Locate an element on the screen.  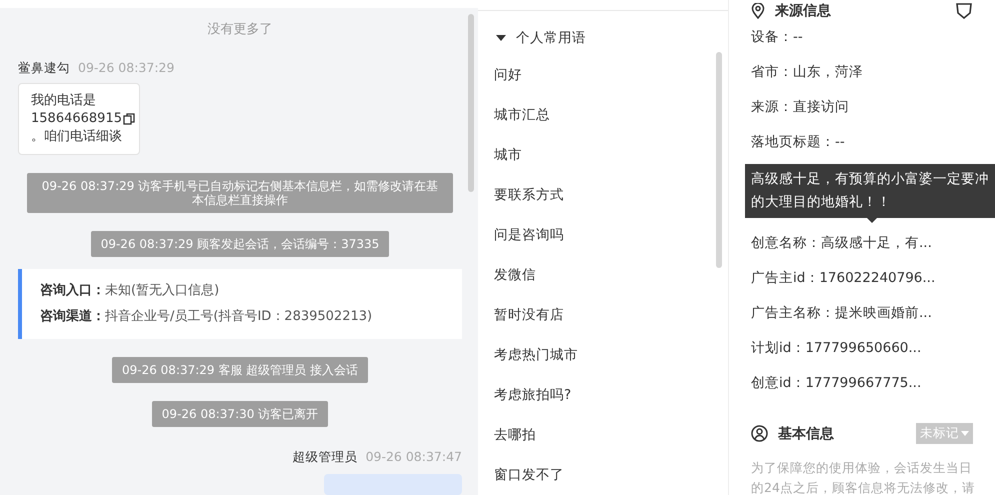
phrase-item: 考虑热门城市 is located at coordinates (603, 355).